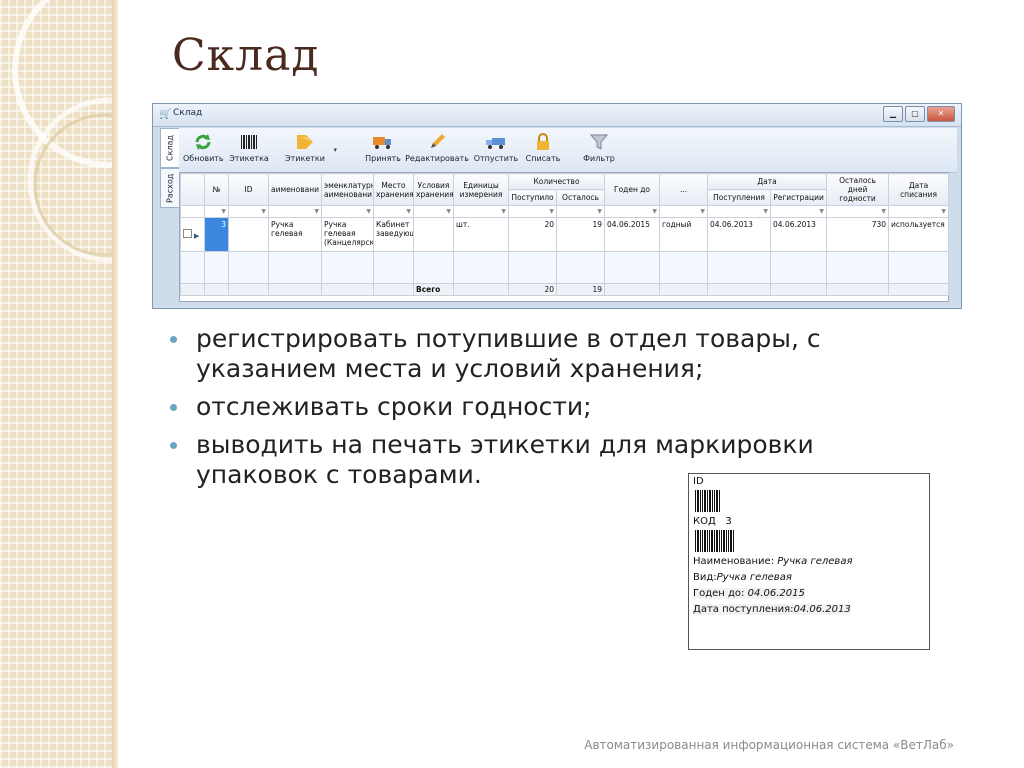 The image size is (1024, 768). I want to click on cell-num: 3, so click(216, 234).